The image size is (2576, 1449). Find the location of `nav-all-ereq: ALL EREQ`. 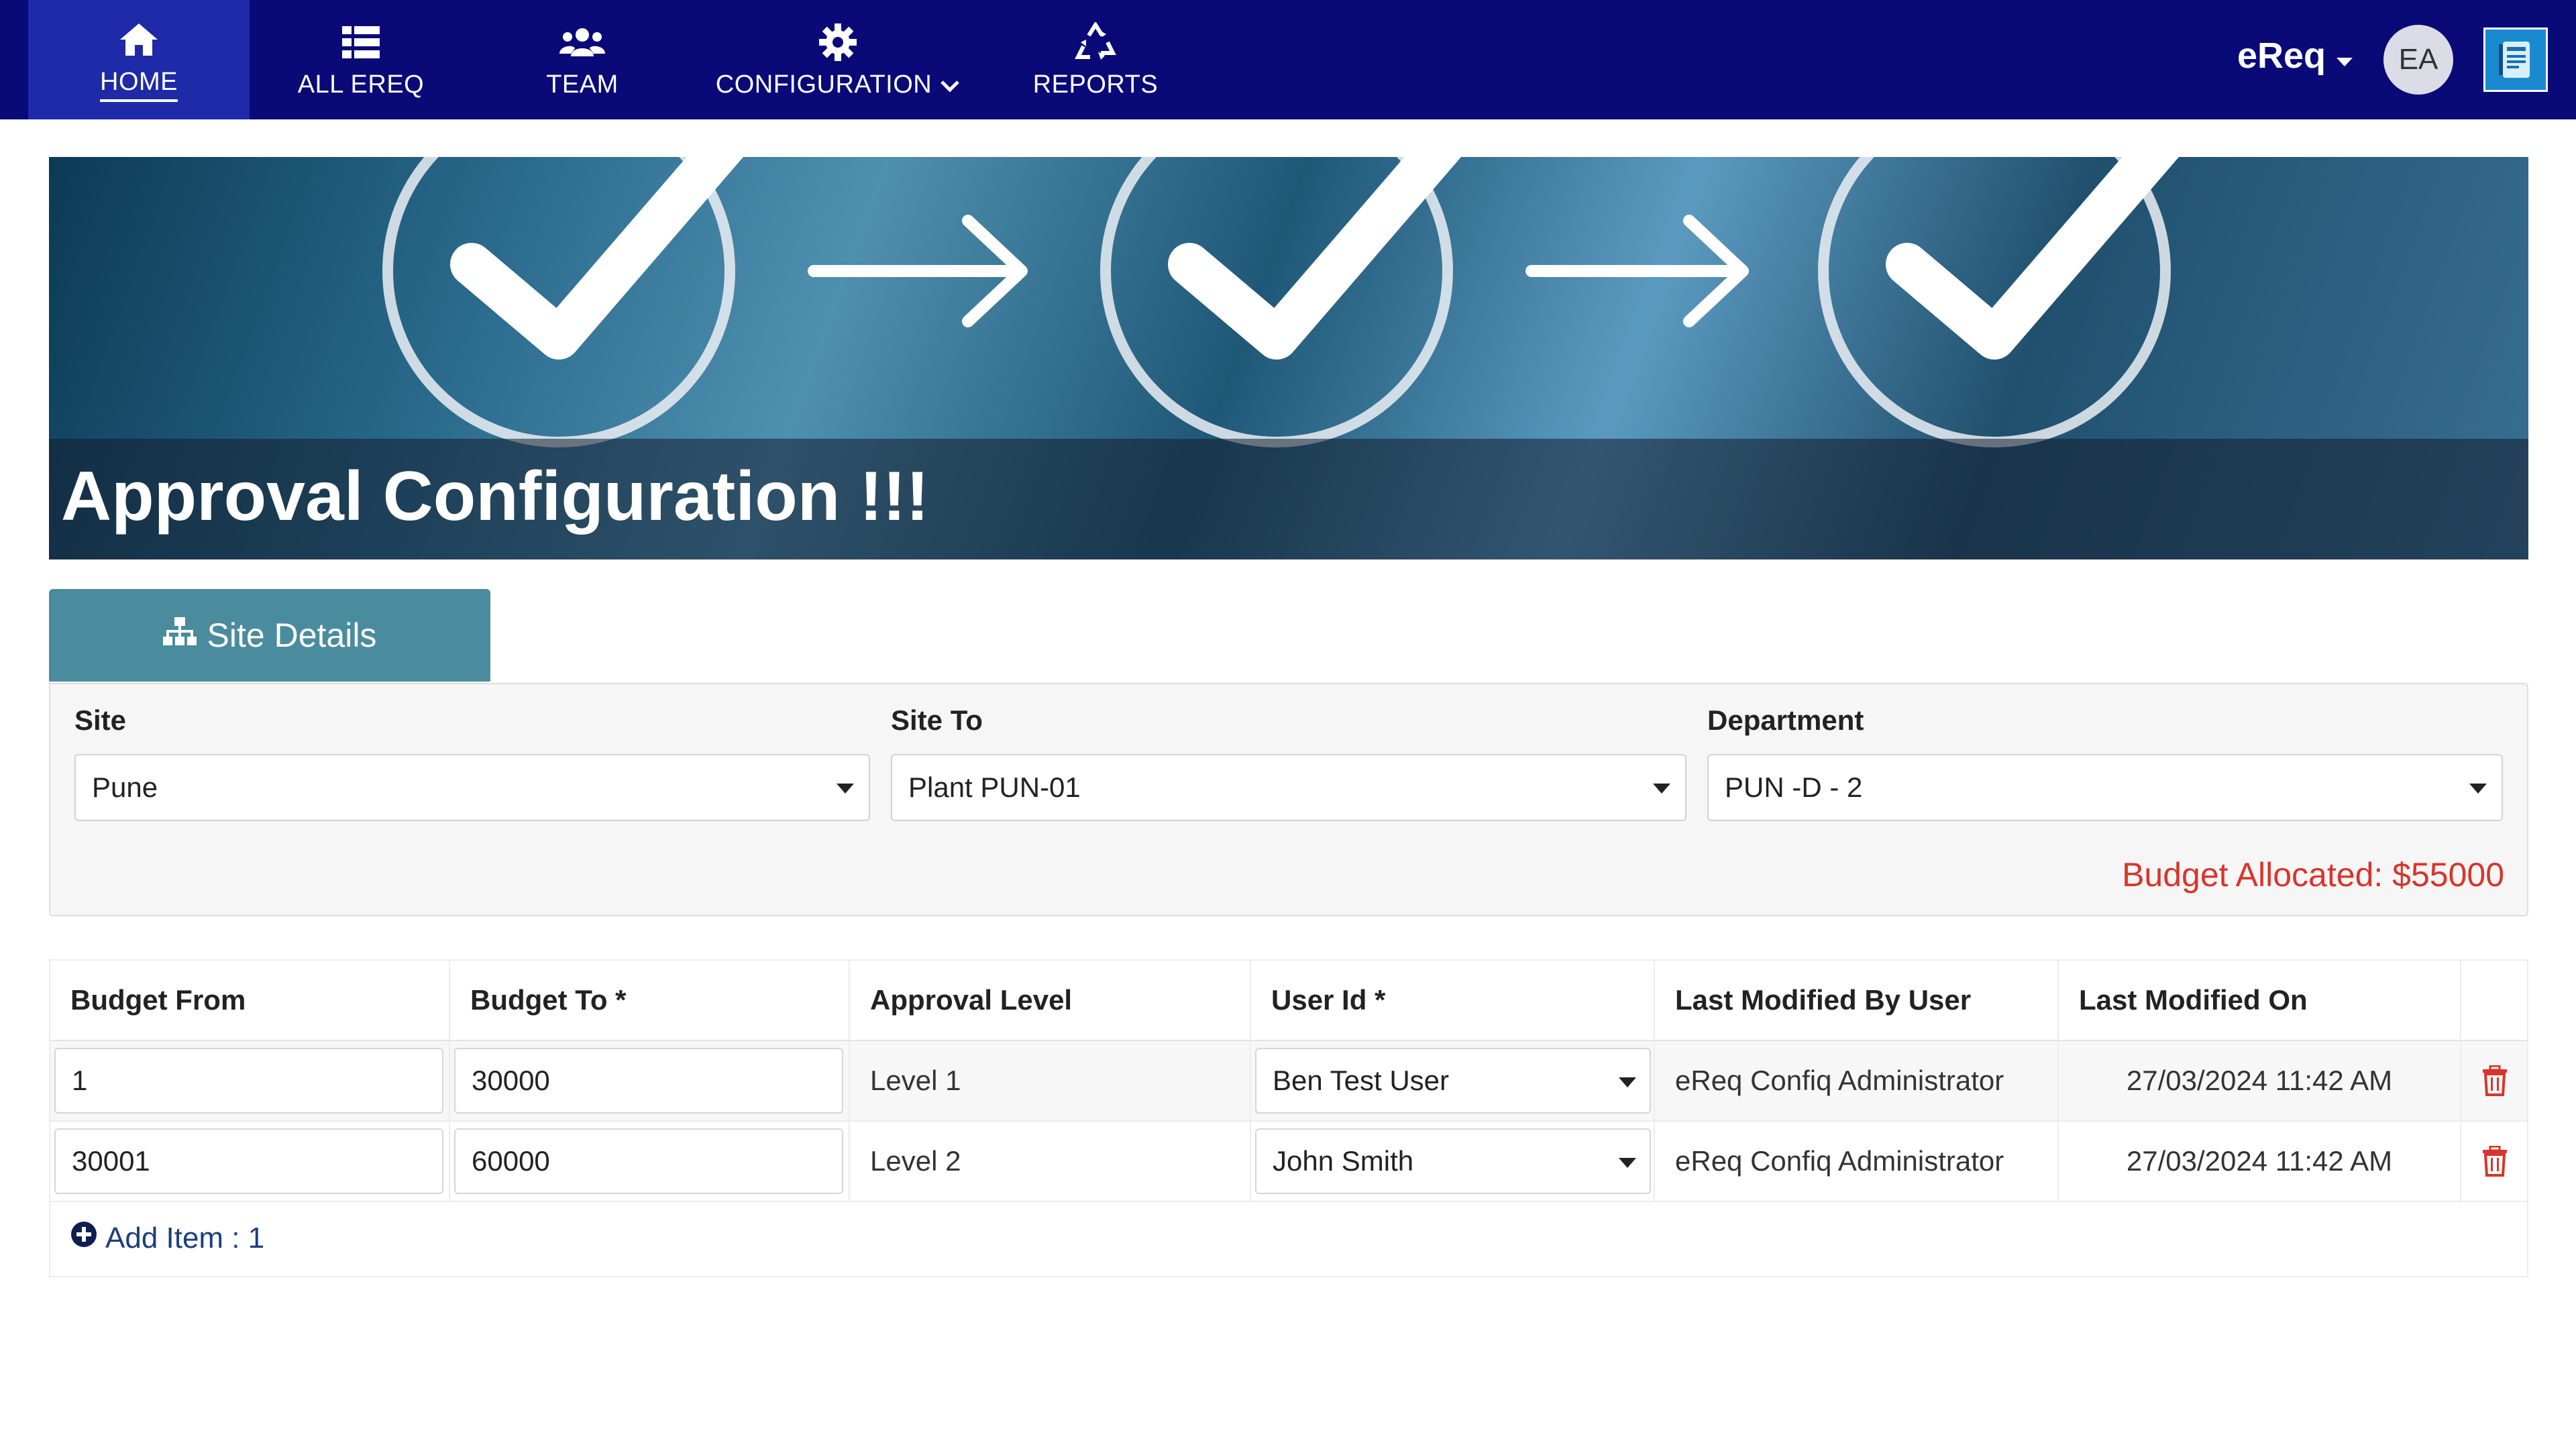

nav-all-ereq: ALL EREQ is located at coordinates (361, 59).